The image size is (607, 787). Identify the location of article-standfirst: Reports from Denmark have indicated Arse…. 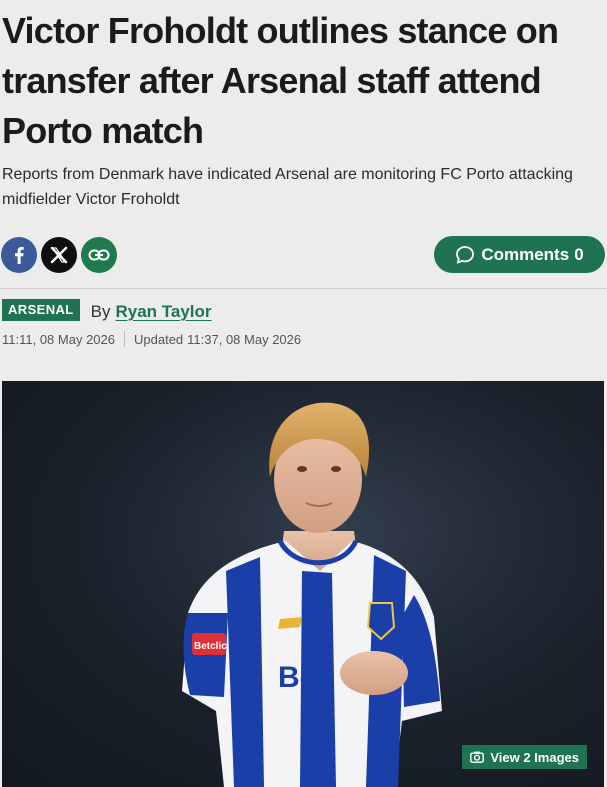
(287, 187).